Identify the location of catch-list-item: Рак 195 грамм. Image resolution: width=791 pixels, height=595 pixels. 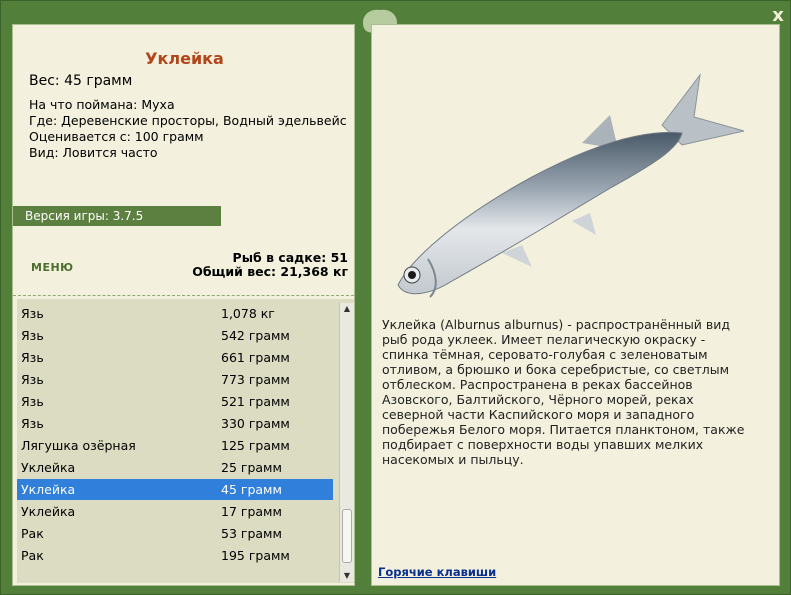
(175, 555).